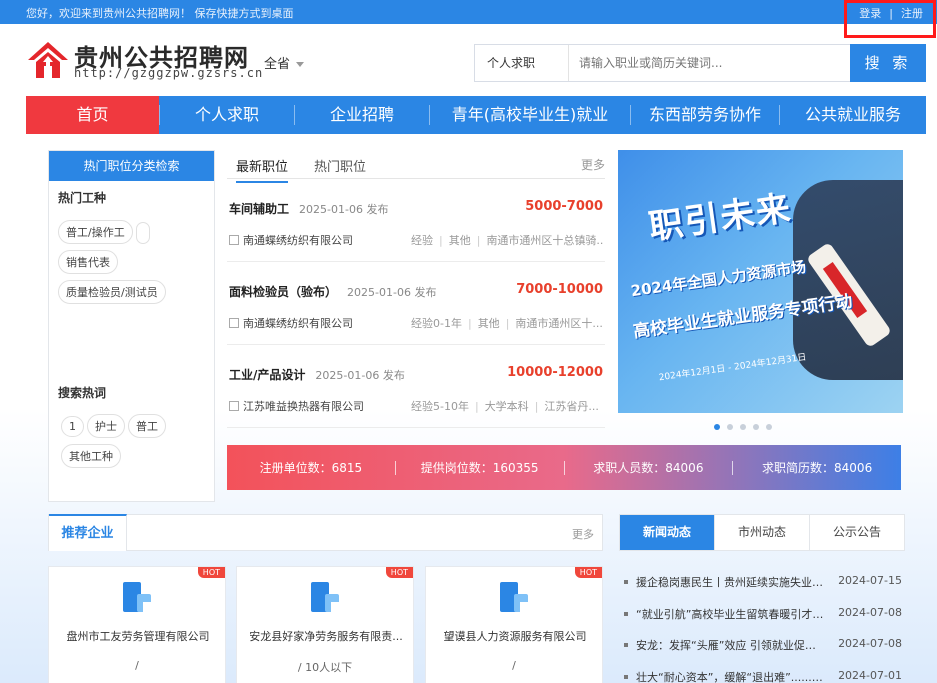 This screenshot has width=937, height=683. What do you see at coordinates (267, 375) in the screenshot?
I see `job-title: 工业/产品设计` at bounding box center [267, 375].